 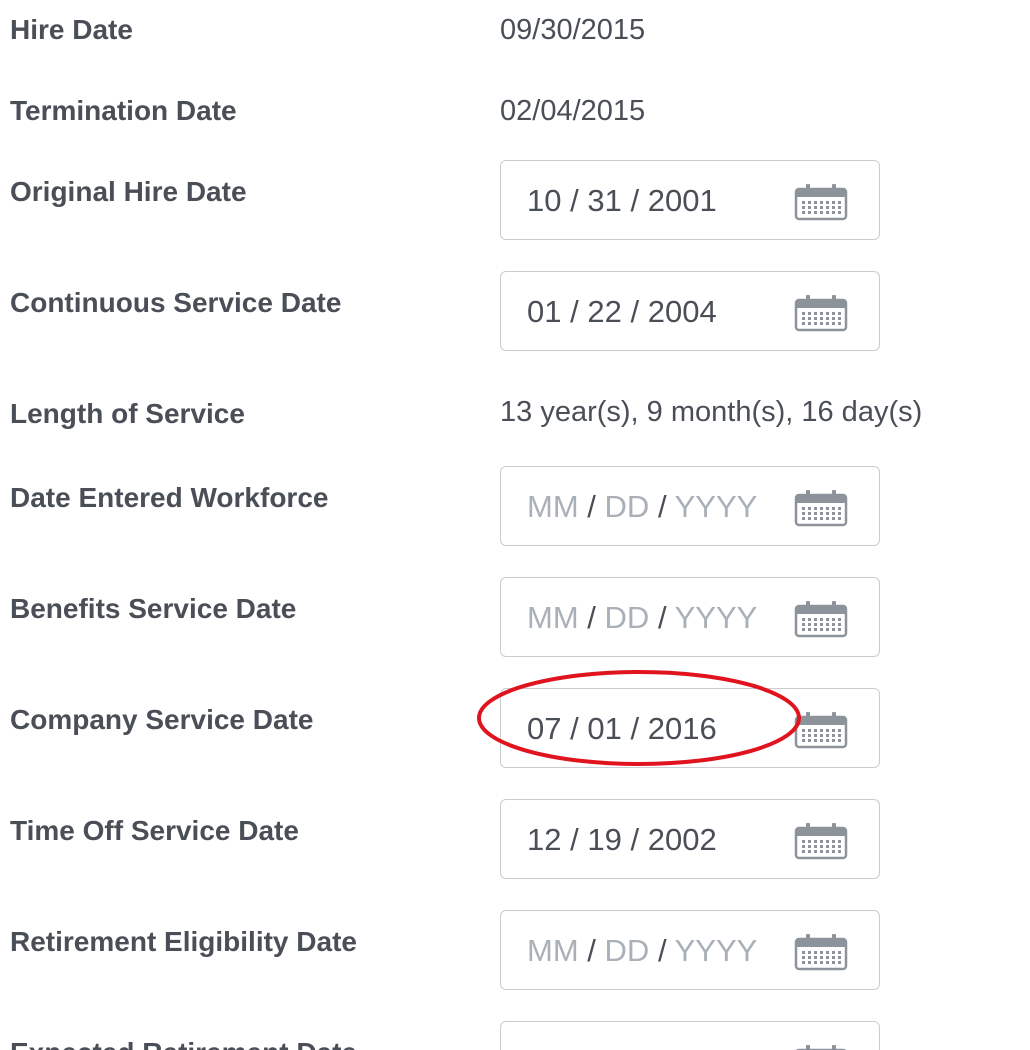 I want to click on continuous-service-date-field: 01 / 22 / 2004, so click(x=690, y=311).